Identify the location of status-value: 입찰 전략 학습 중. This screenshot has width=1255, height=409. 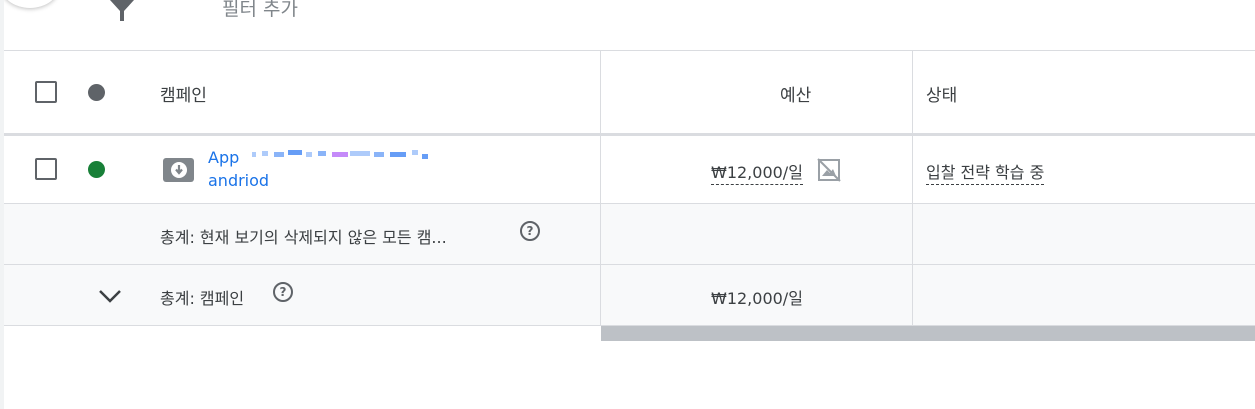
(985, 172).